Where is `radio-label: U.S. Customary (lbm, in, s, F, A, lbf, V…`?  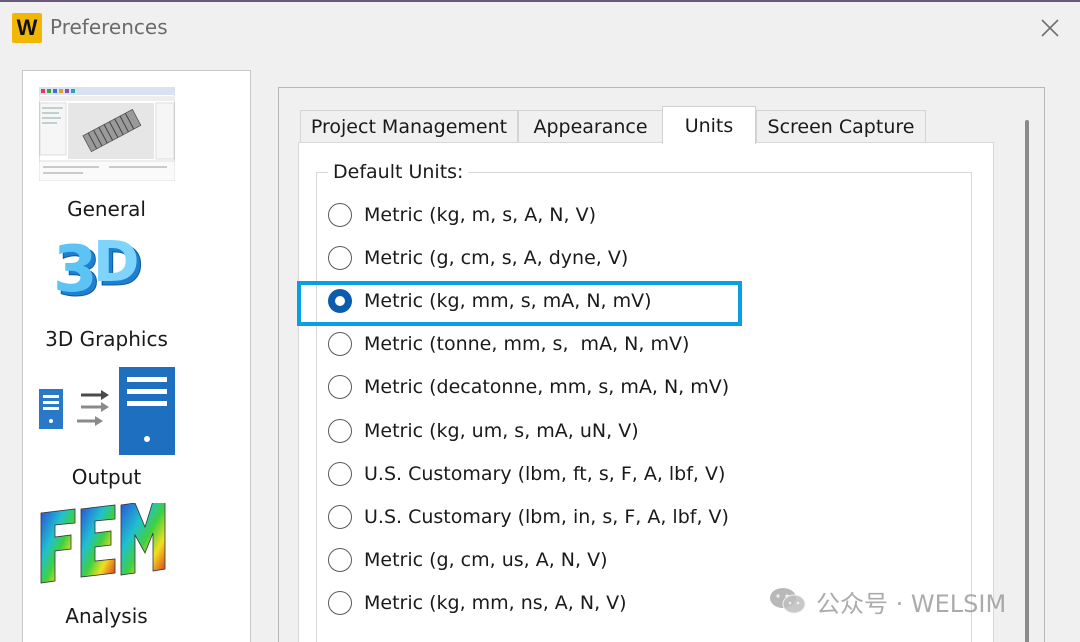
radio-label: U.S. Customary (lbm, in, s, F, A, lbf, V… is located at coordinates (546, 517).